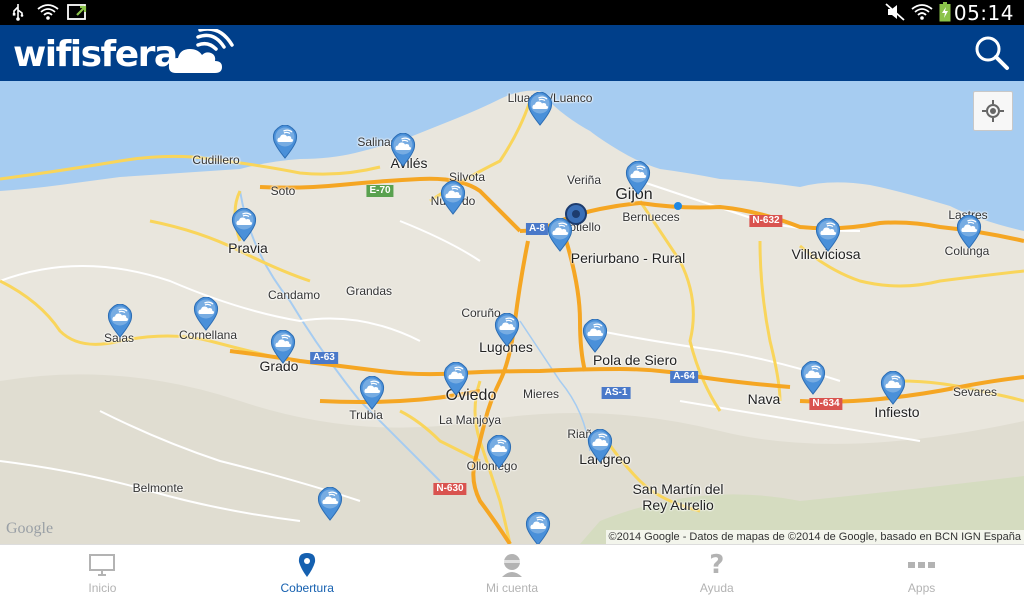 The height and width of the screenshot is (600, 1024). Describe the element at coordinates (922, 12) in the screenshot. I see `wifi-icon` at that location.